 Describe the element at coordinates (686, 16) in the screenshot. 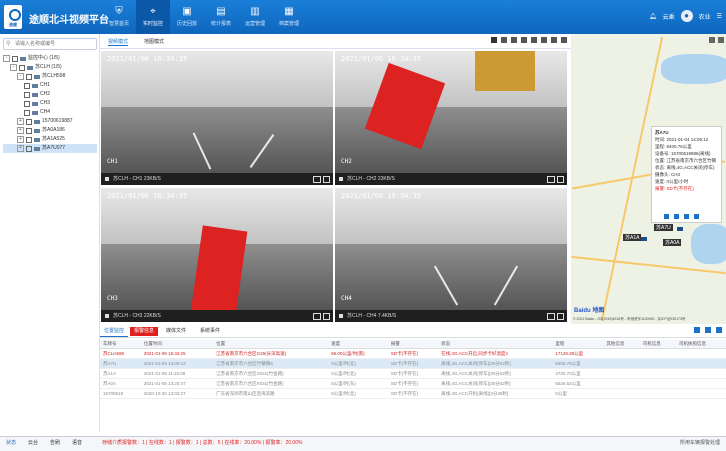

I see `avatar: ●` at that location.